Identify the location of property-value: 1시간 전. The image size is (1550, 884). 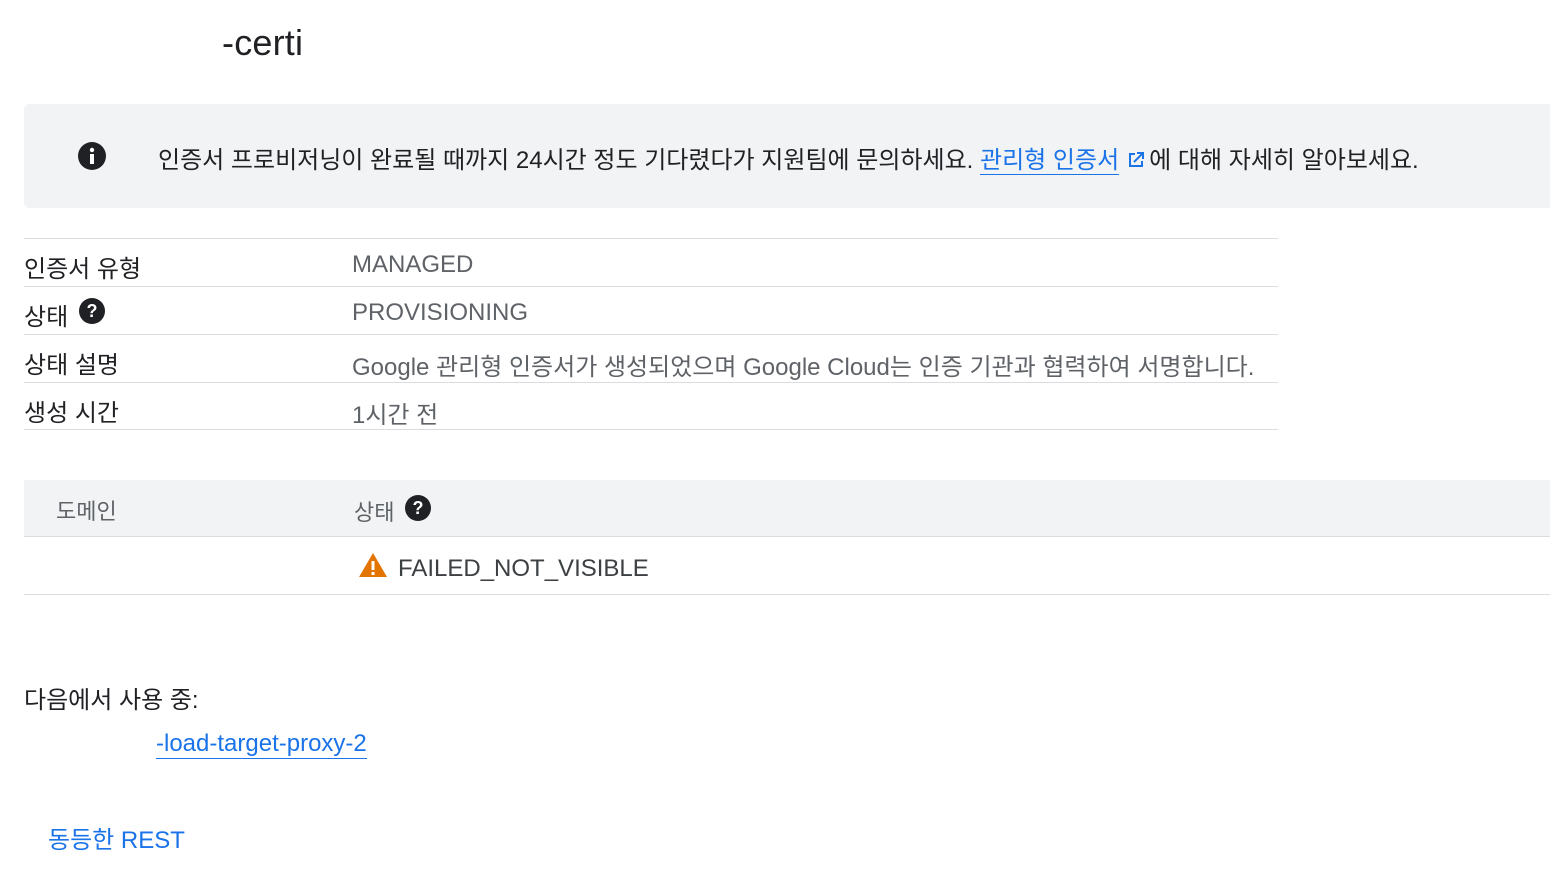
(395, 415).